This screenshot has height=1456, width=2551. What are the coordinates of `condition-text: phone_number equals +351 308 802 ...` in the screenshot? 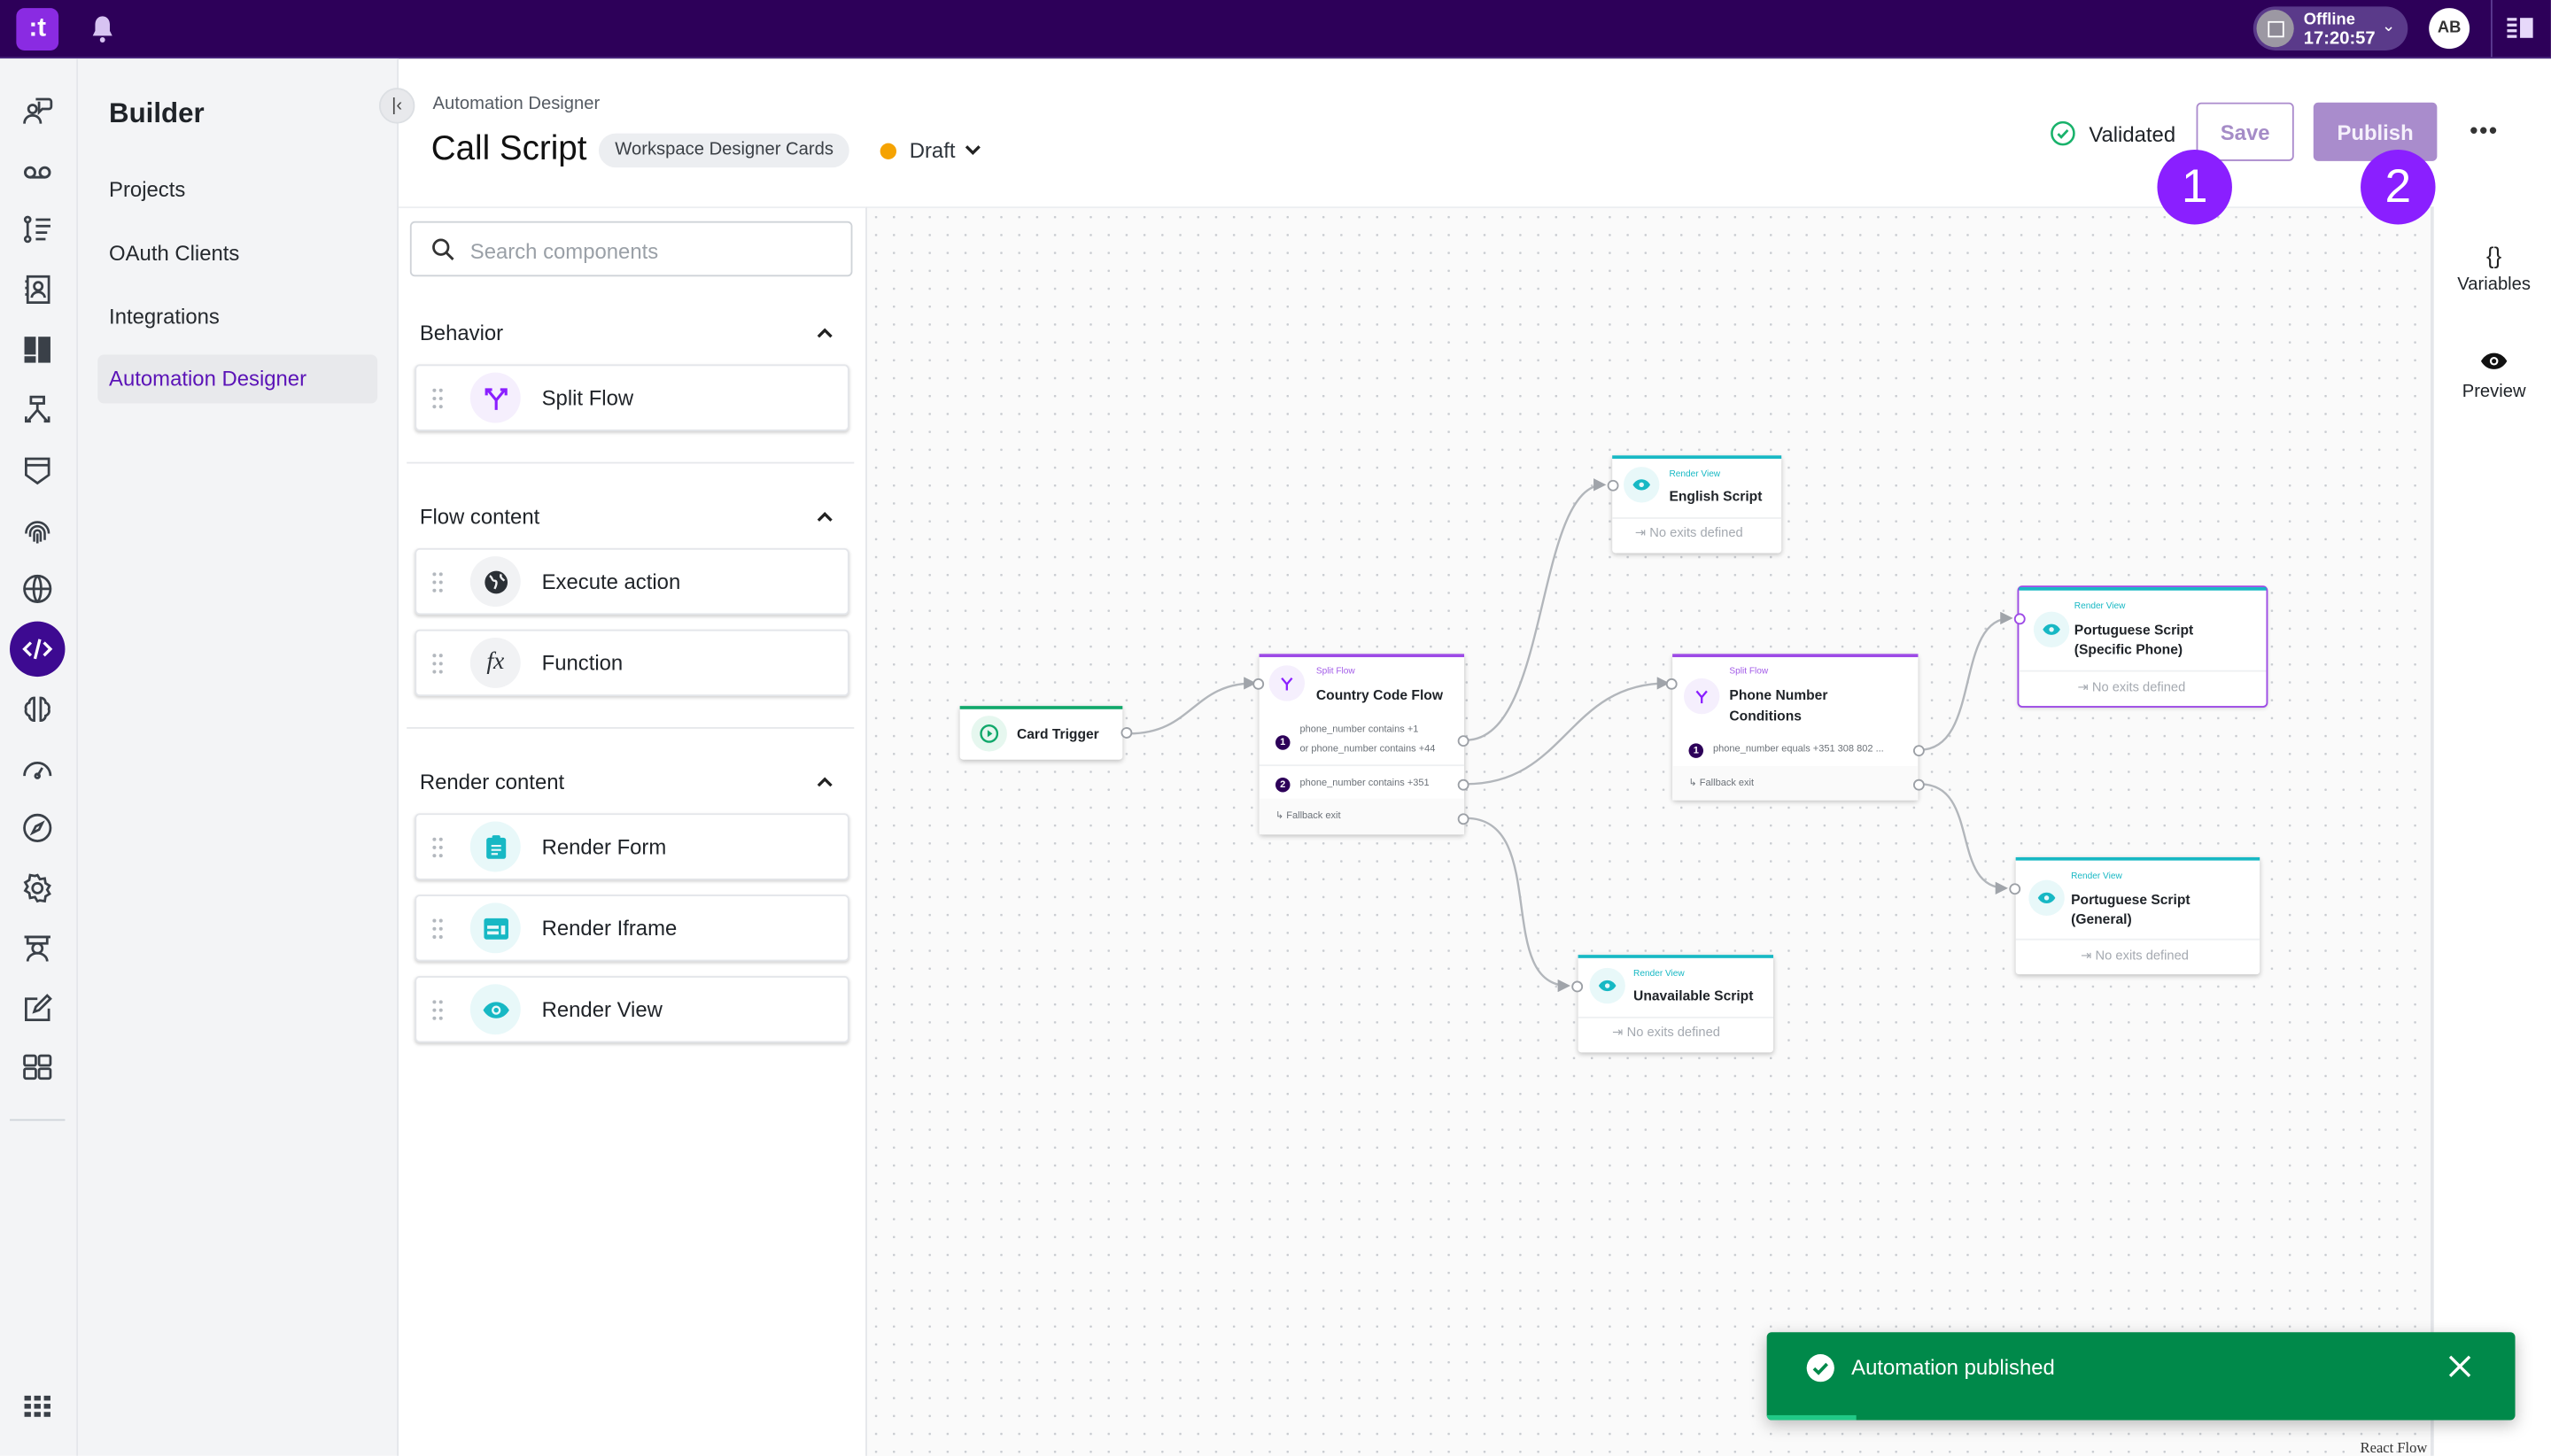 It's located at (1799, 750).